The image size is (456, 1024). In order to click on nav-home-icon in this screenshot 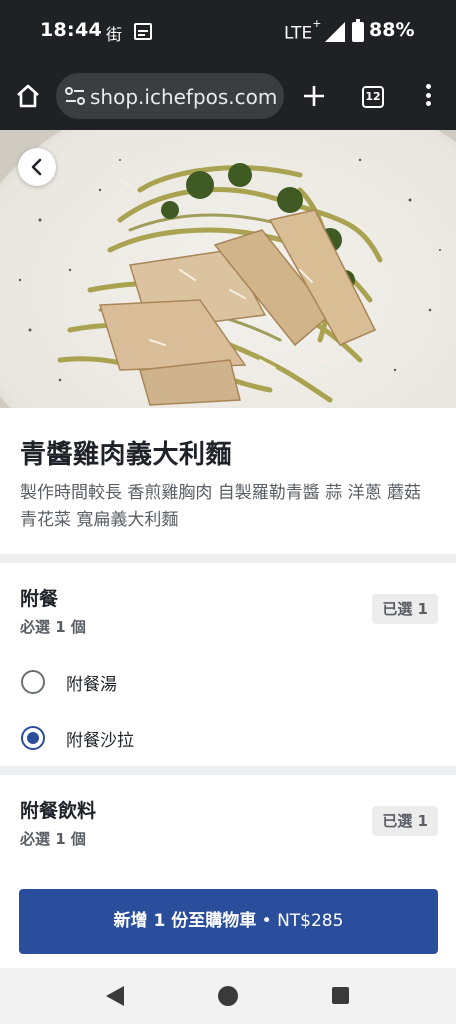, I will do `click(228, 996)`.